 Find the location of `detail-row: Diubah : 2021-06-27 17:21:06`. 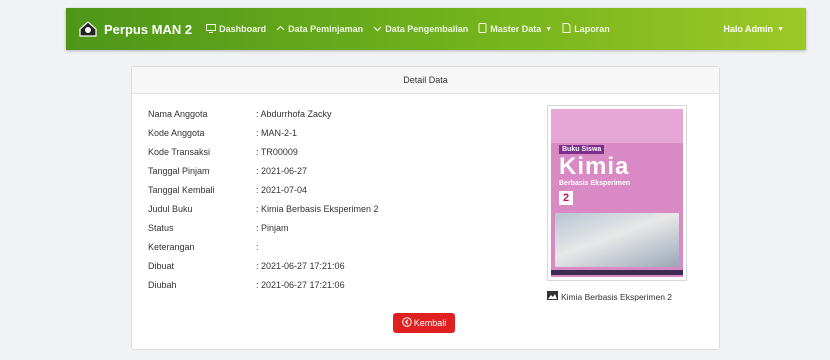

detail-row: Diubah : 2021-06-27 17:21:06 is located at coordinates (263, 289).